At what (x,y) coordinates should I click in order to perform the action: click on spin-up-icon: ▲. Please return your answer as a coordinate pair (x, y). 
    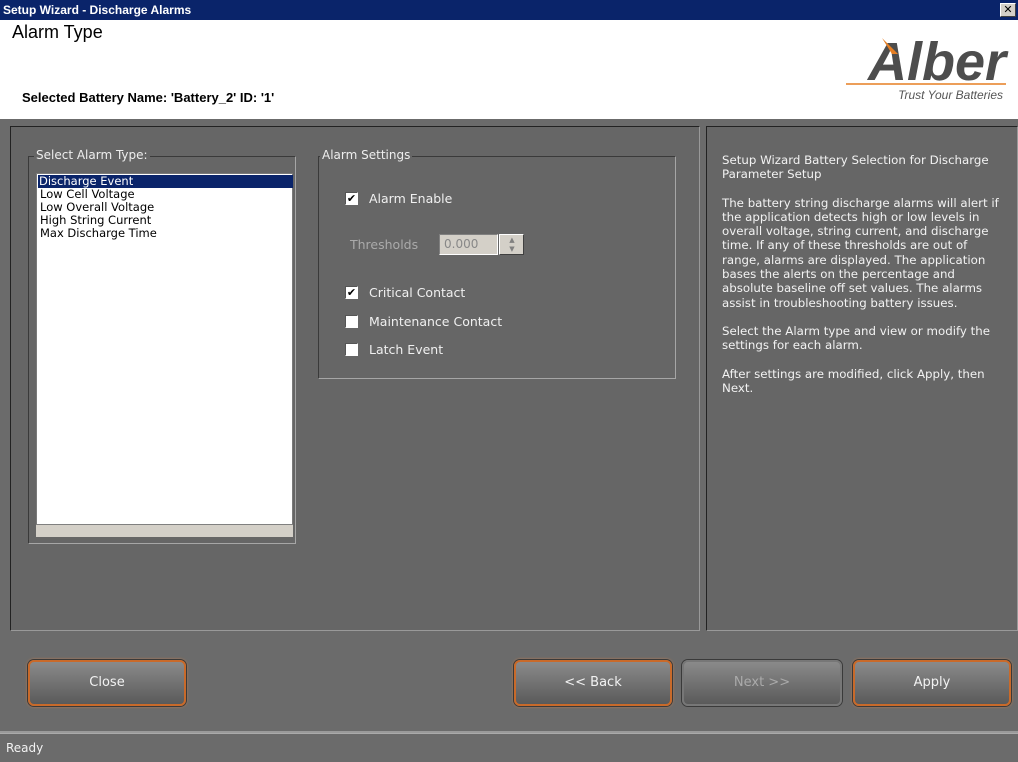
    Looking at the image, I should click on (512, 240).